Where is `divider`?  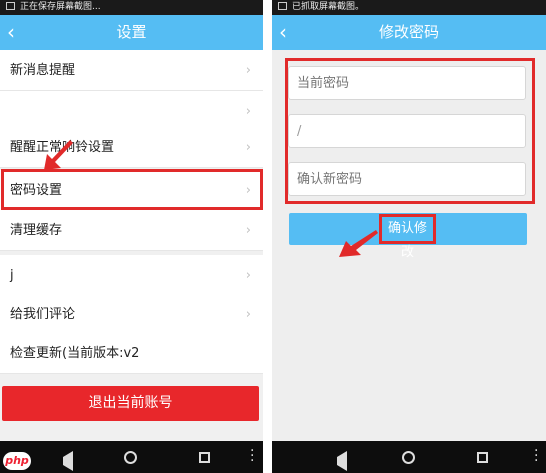 divider is located at coordinates (267, 236).